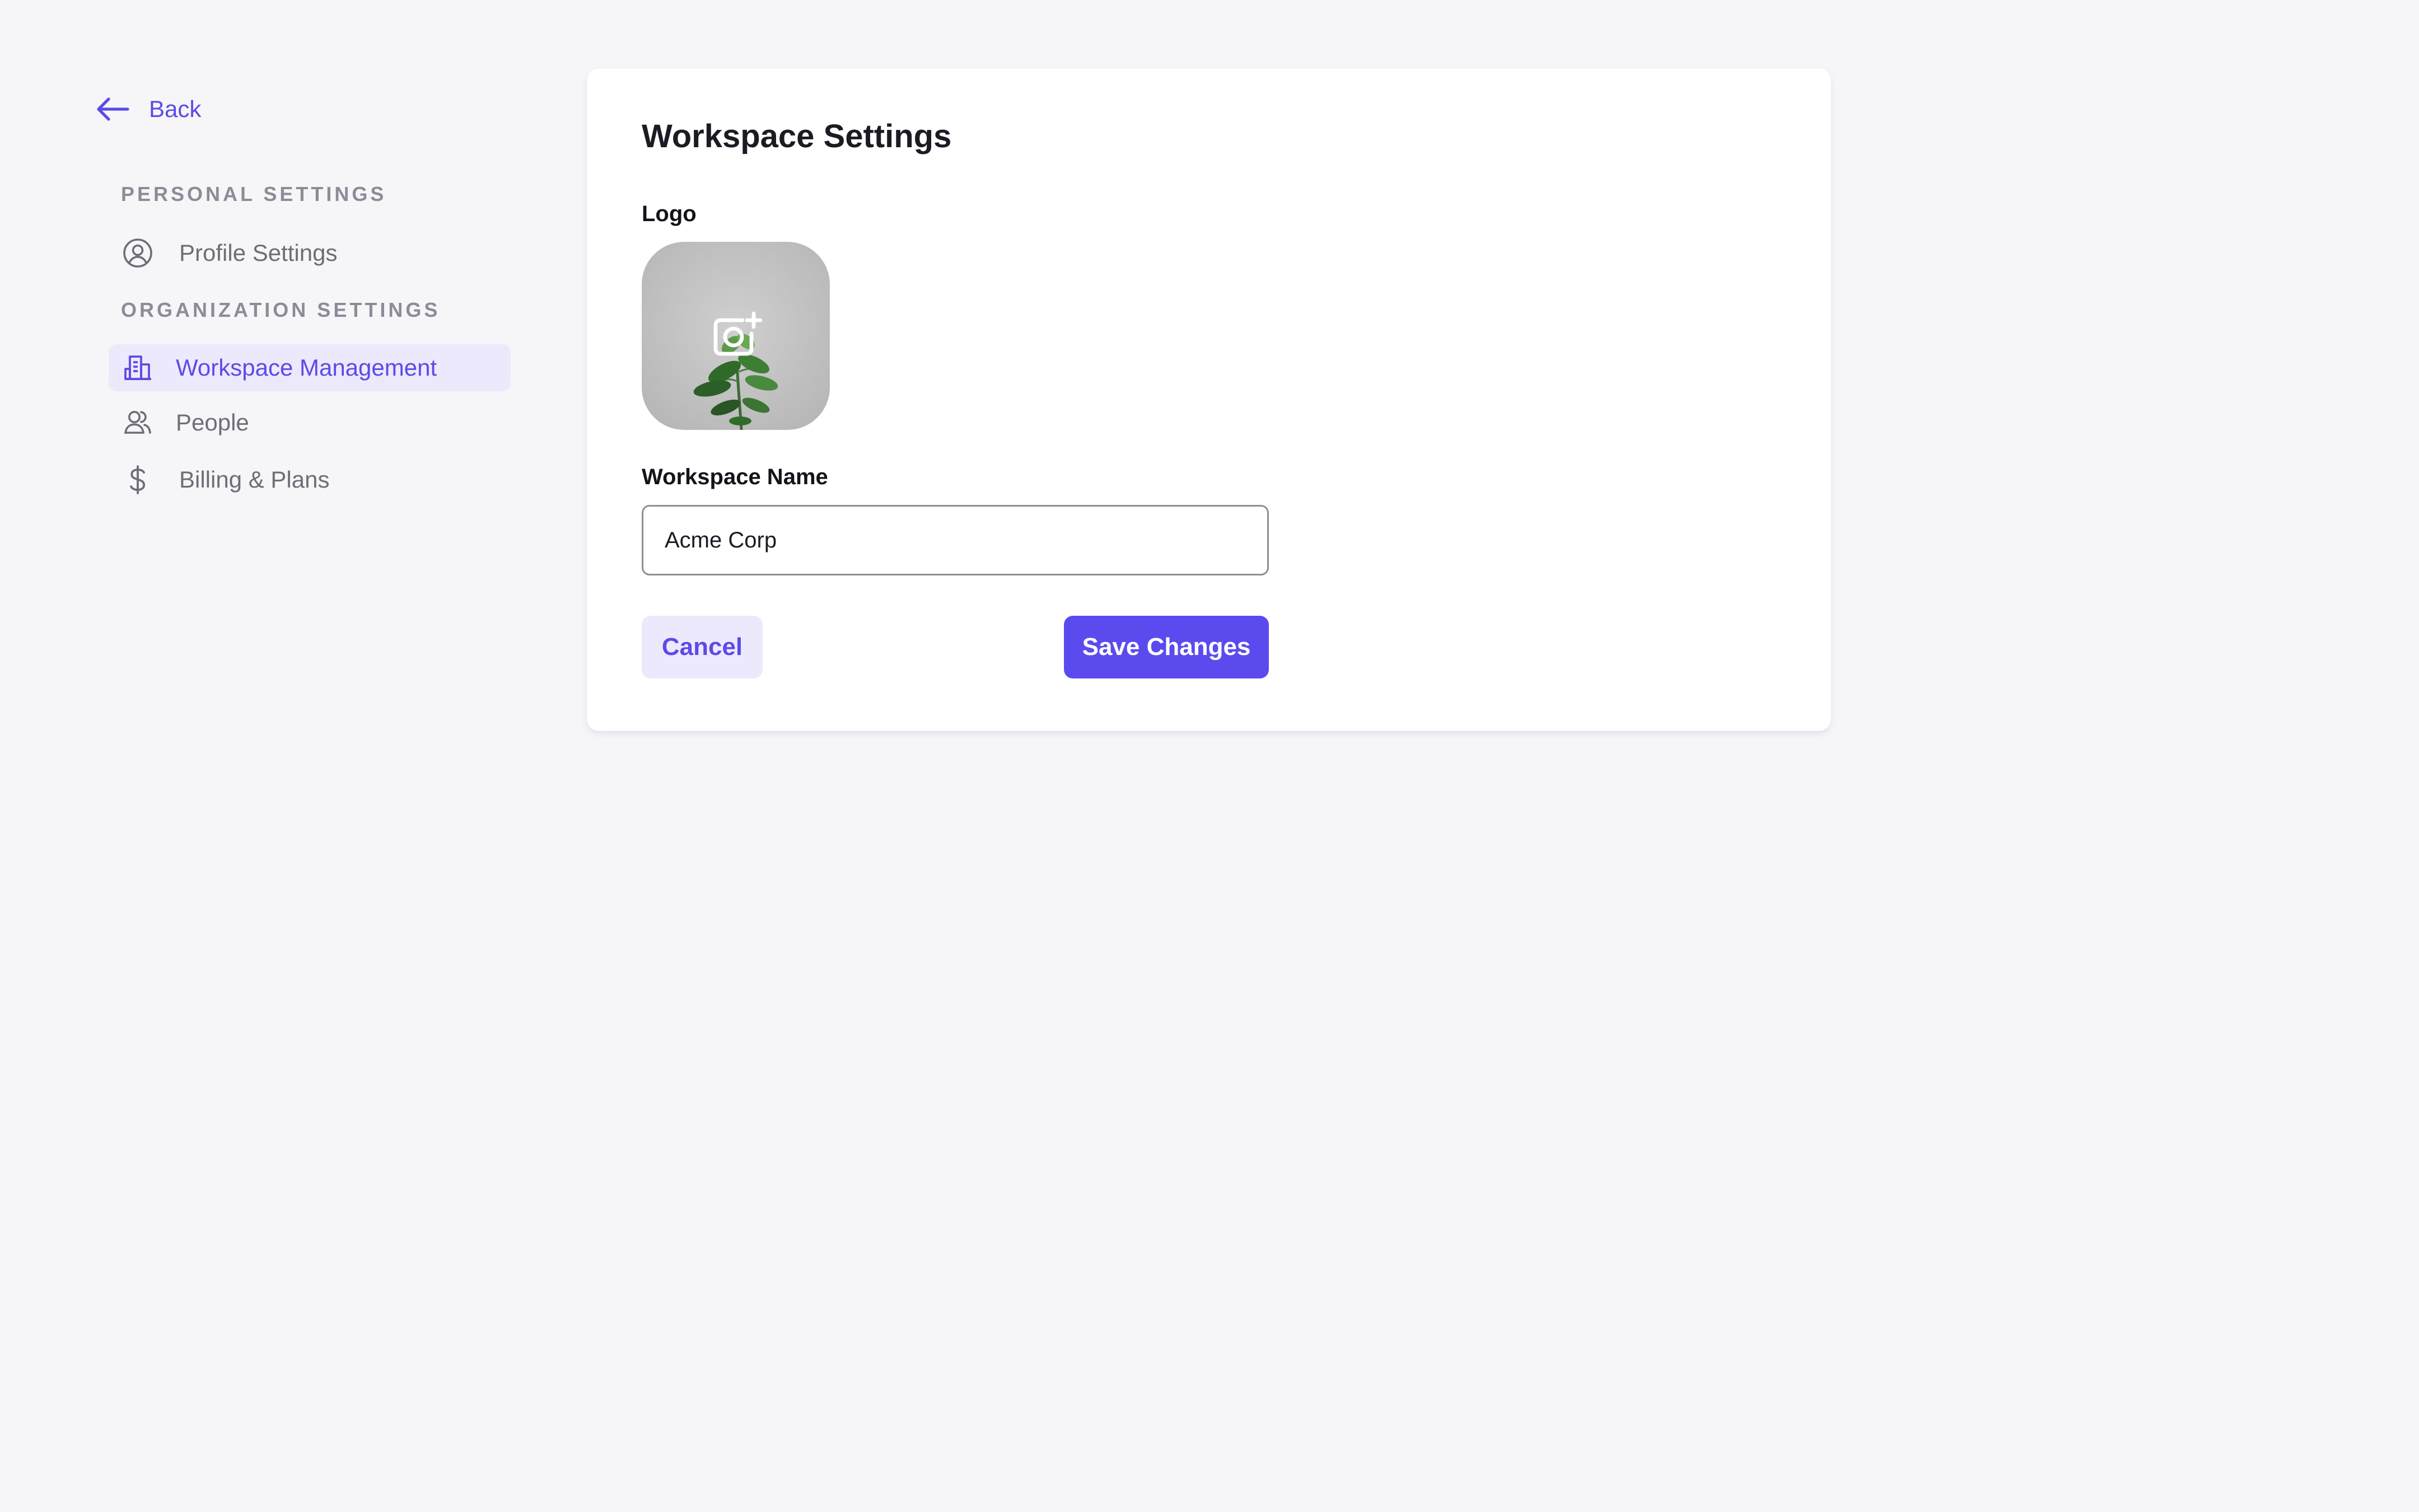 This screenshot has width=2419, height=1512. Describe the element at coordinates (137, 422) in the screenshot. I see `users-icon` at that location.